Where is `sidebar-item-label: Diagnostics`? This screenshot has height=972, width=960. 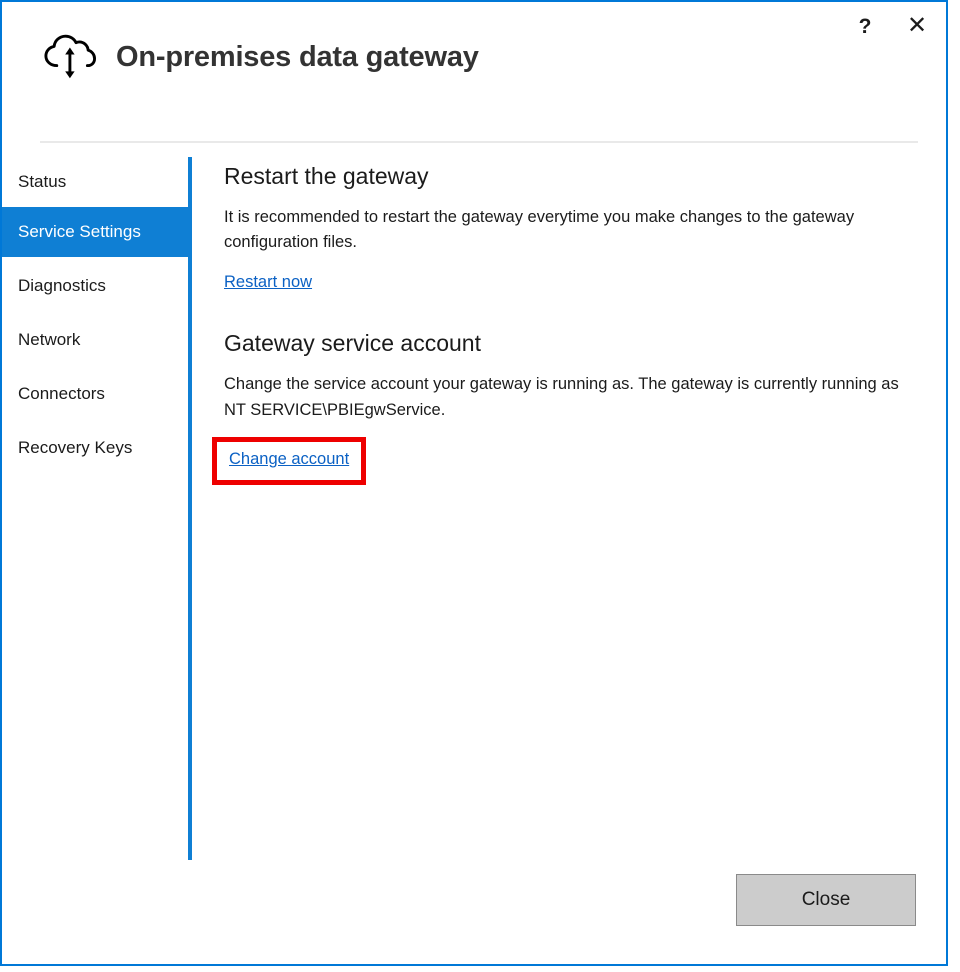
sidebar-item-label: Diagnostics is located at coordinates (62, 285).